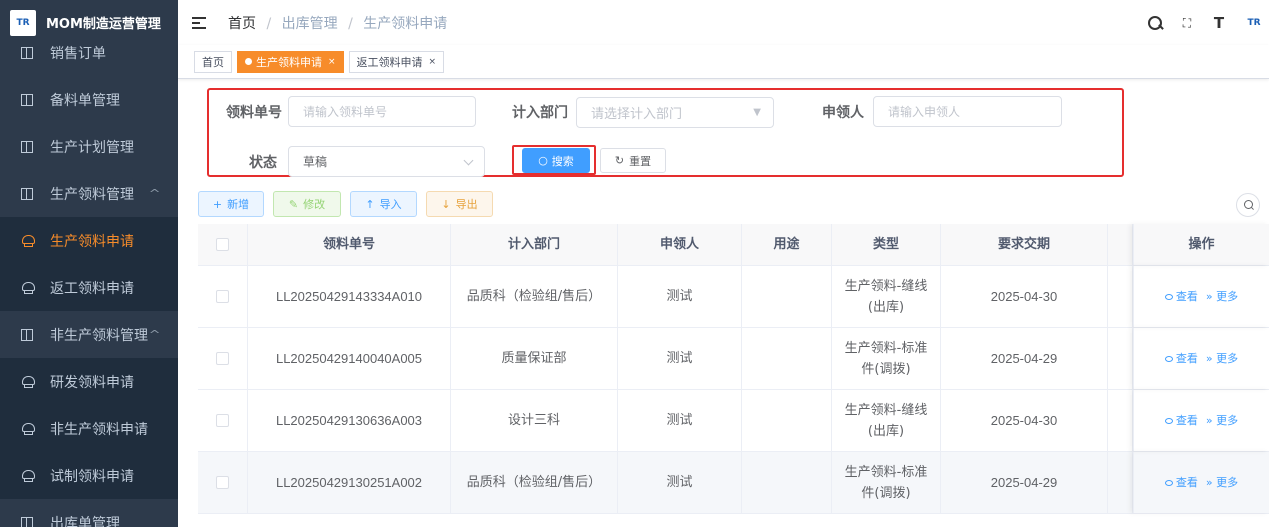 The height and width of the screenshot is (527, 1269). What do you see at coordinates (1254, 23) in the screenshot?
I see `avatar: TR` at bounding box center [1254, 23].